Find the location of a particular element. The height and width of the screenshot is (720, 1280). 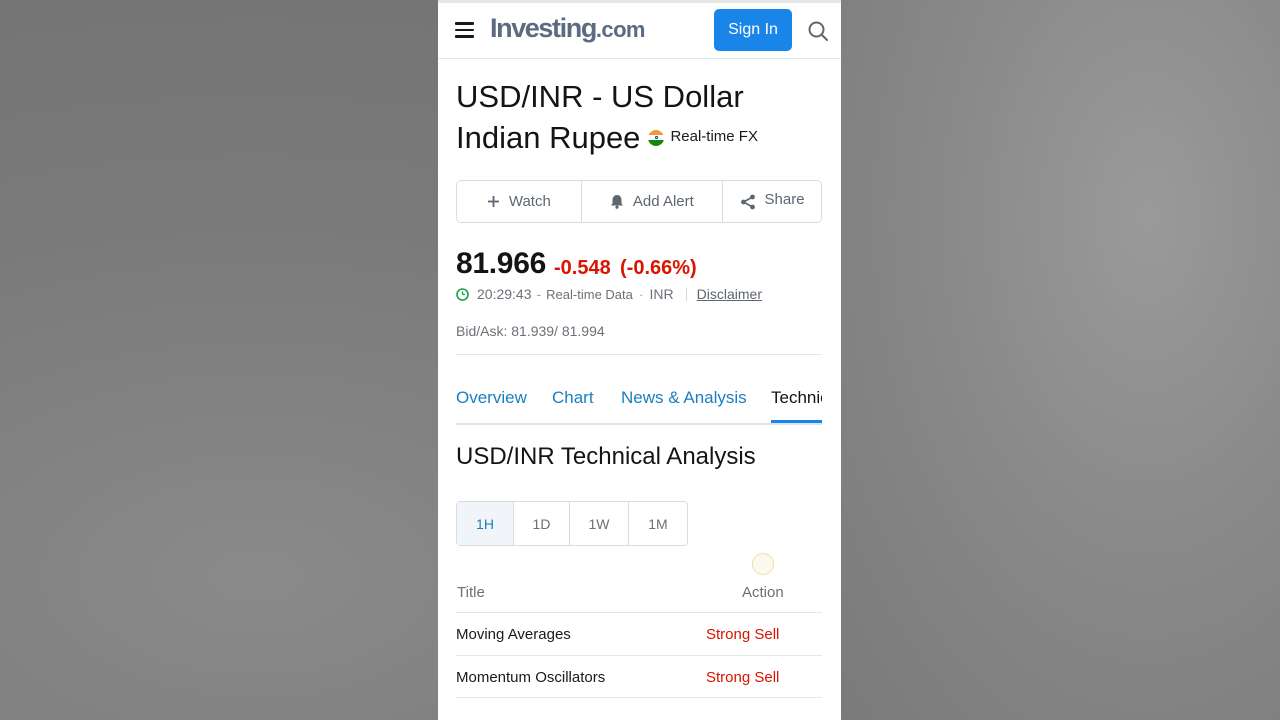

touch-indicator is located at coordinates (763, 564).